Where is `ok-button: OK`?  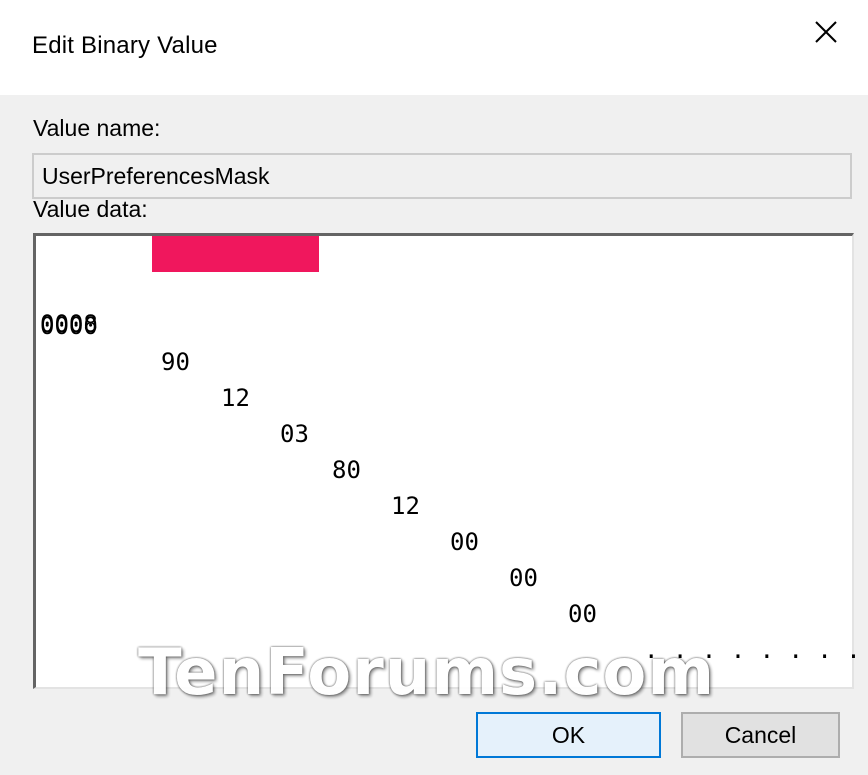 ok-button: OK is located at coordinates (568, 735).